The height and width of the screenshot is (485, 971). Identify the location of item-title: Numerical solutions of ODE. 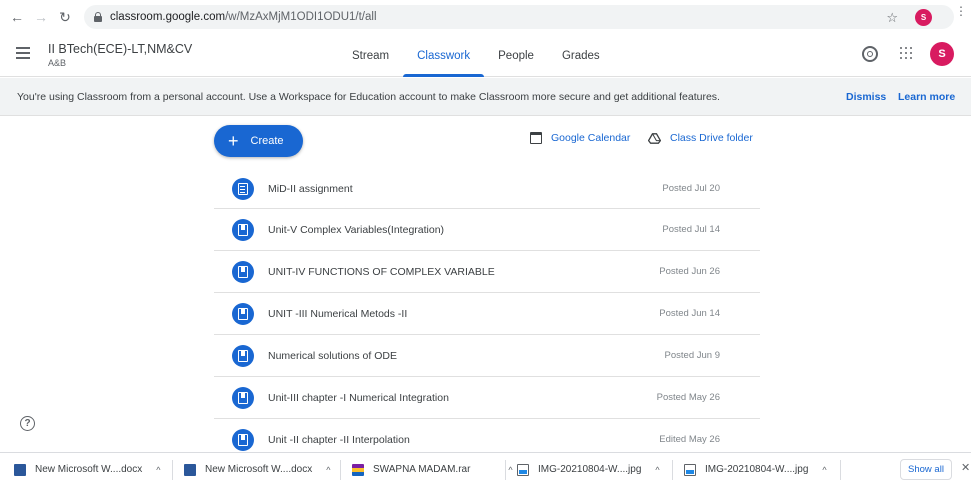
(332, 355).